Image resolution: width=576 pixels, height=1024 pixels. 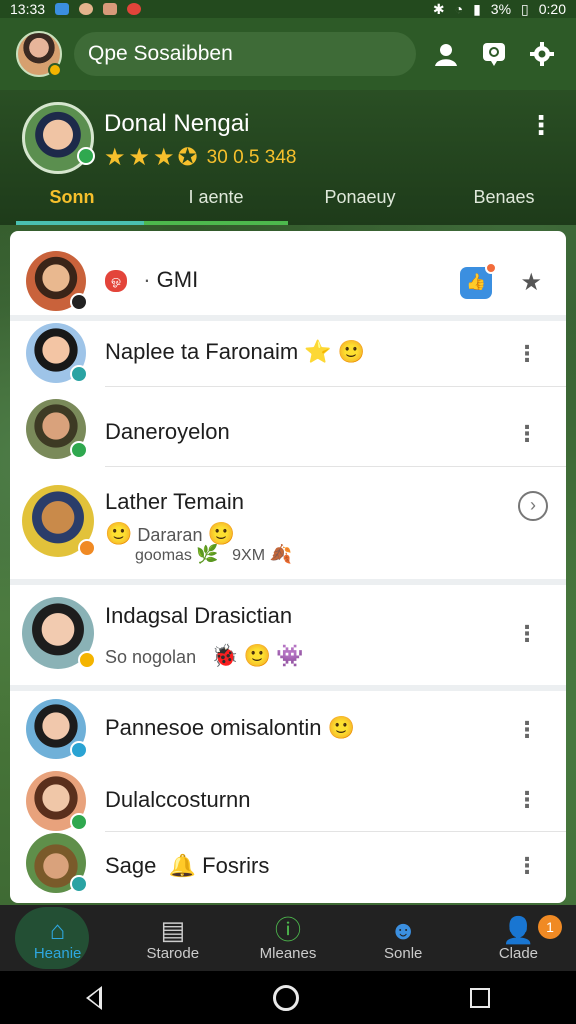 I want to click on list-item-label: GMI, so click(x=177, y=279).